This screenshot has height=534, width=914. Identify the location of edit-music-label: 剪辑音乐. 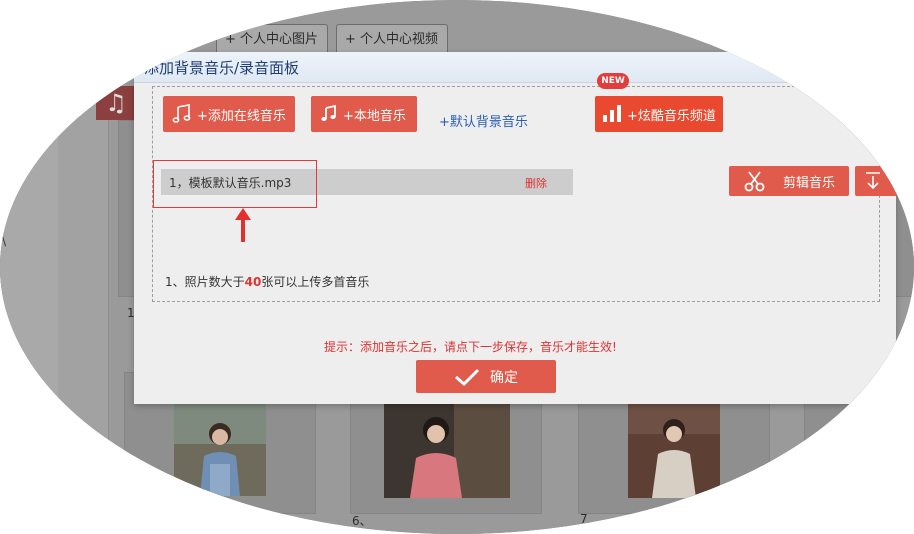
(808, 183).